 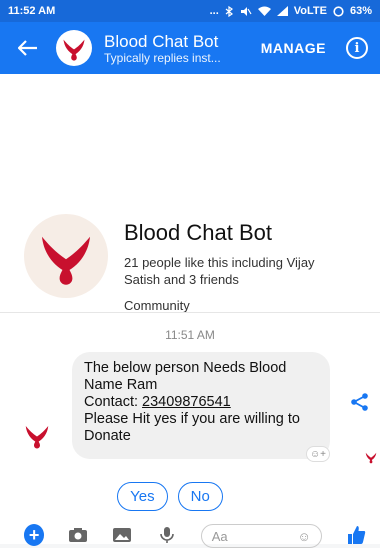 I want to click on read-receipt-avatar, so click(x=371, y=459).